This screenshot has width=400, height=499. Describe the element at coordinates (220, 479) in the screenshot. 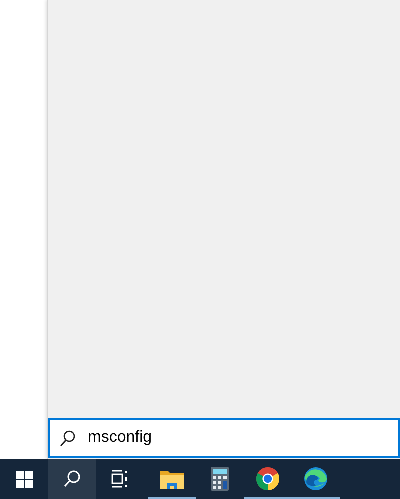

I see `calculator-icon` at that location.